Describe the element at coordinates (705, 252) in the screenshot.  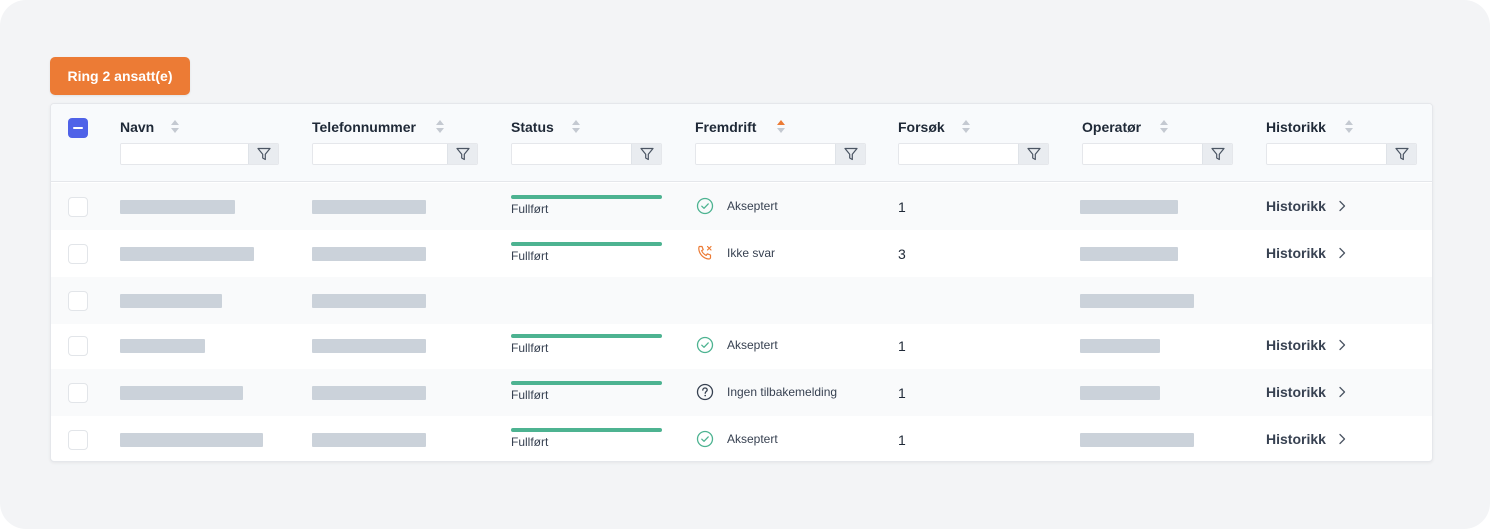
I see `phone-missed-icon` at that location.